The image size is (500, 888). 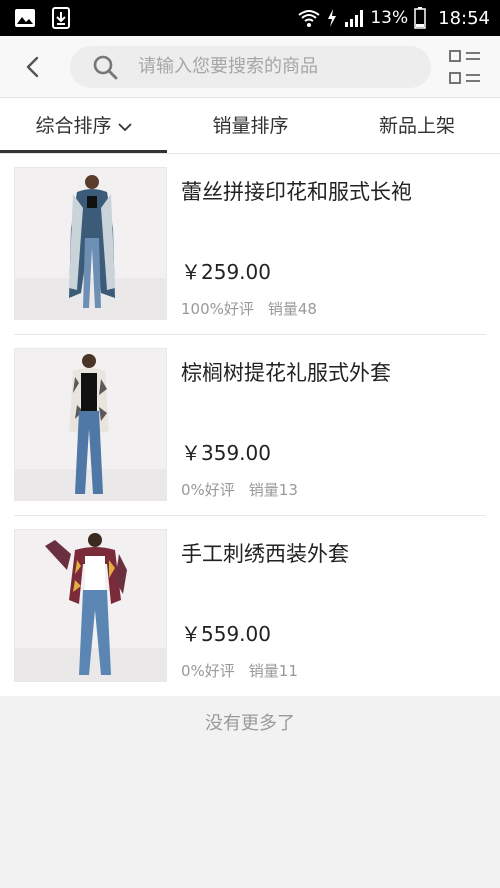 I want to click on charging-icon, so click(x=332, y=18).